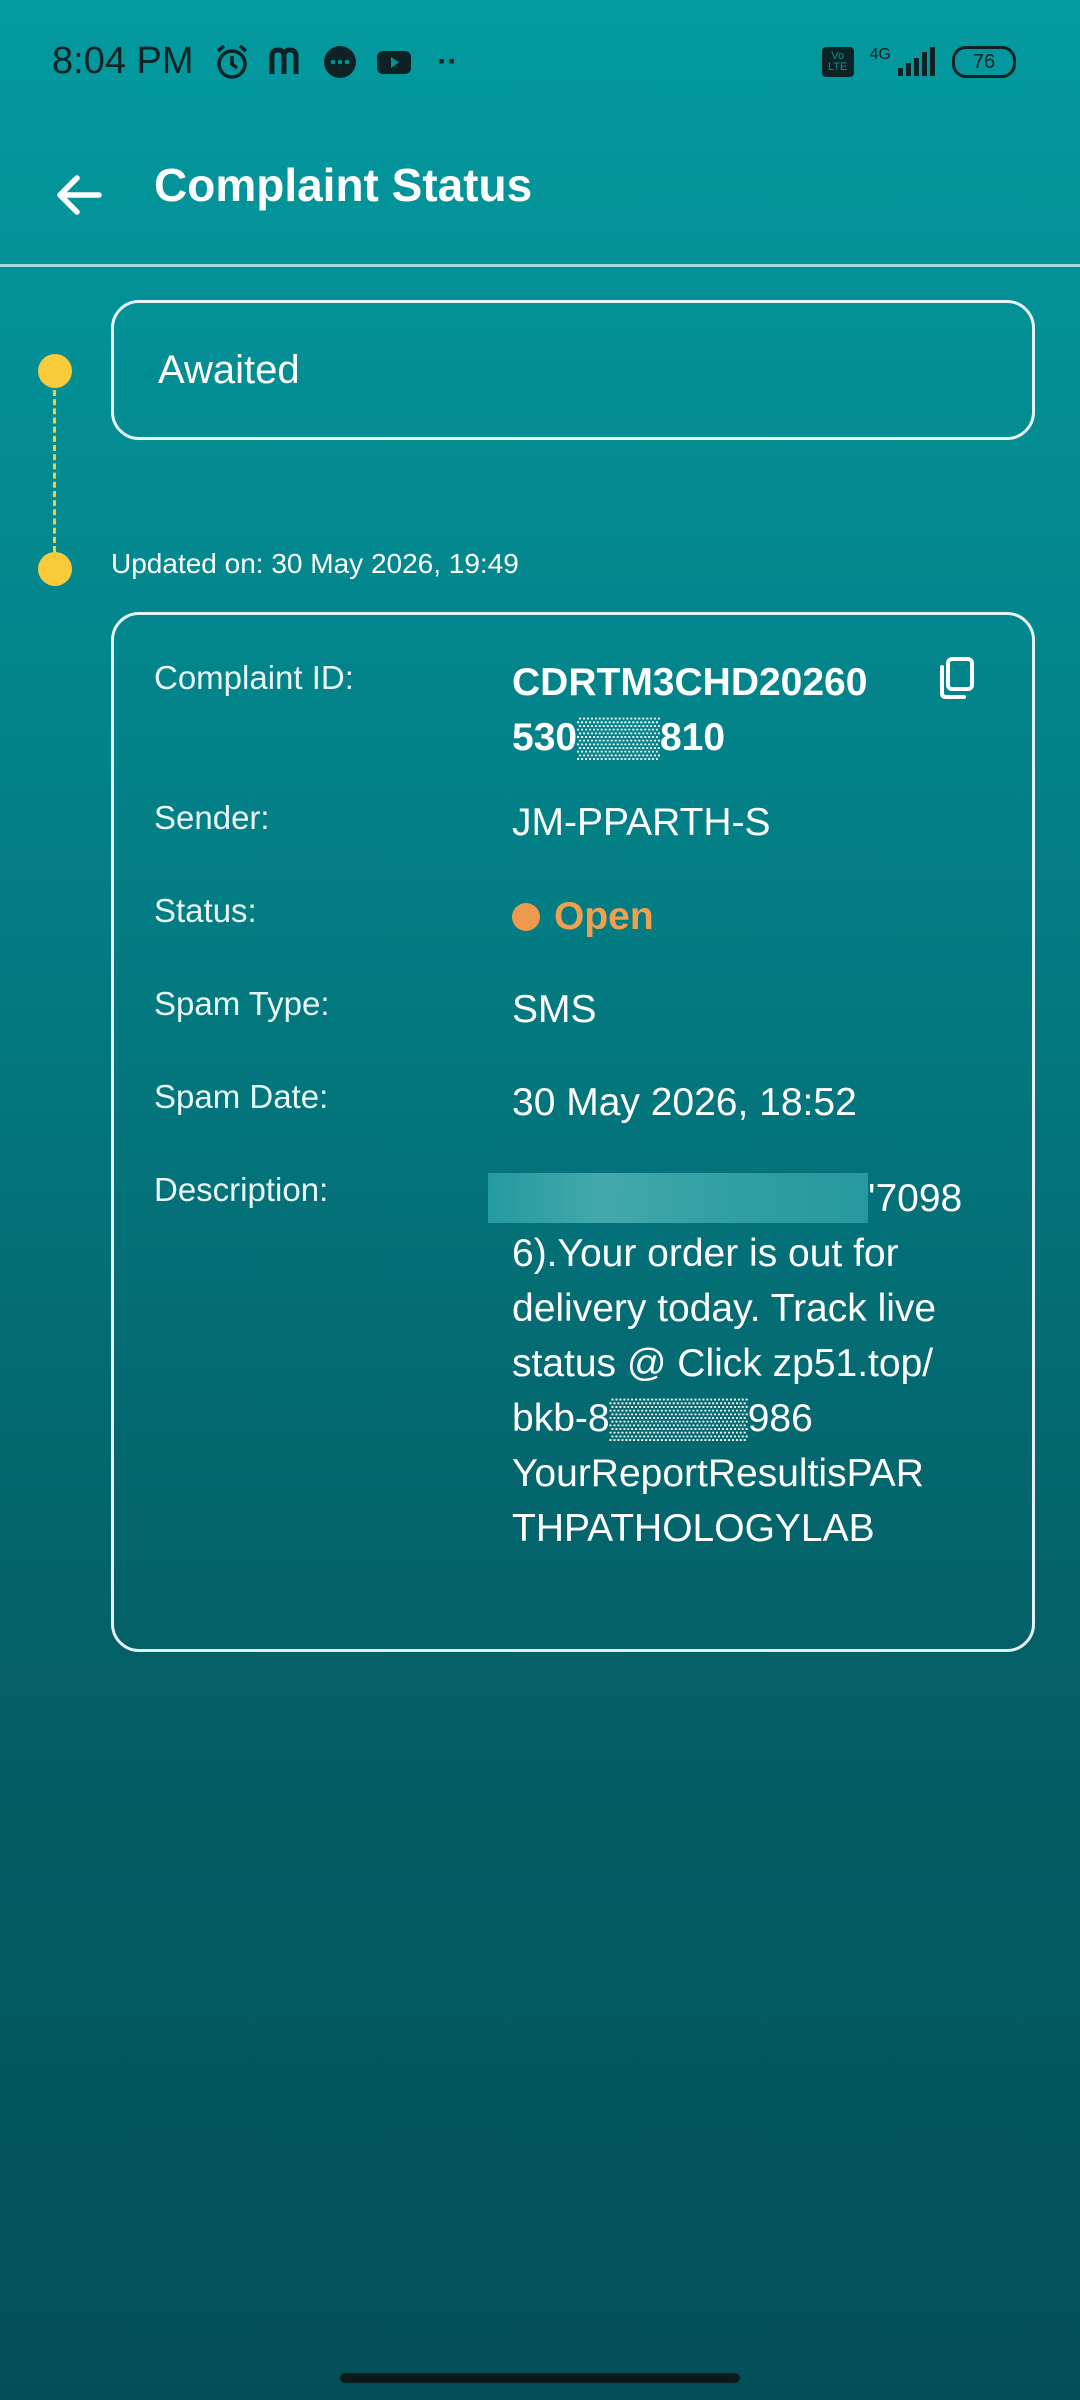 This screenshot has height=2400, width=1080. Describe the element at coordinates (343, 185) in the screenshot. I see `page-title: Complaint Status` at that location.